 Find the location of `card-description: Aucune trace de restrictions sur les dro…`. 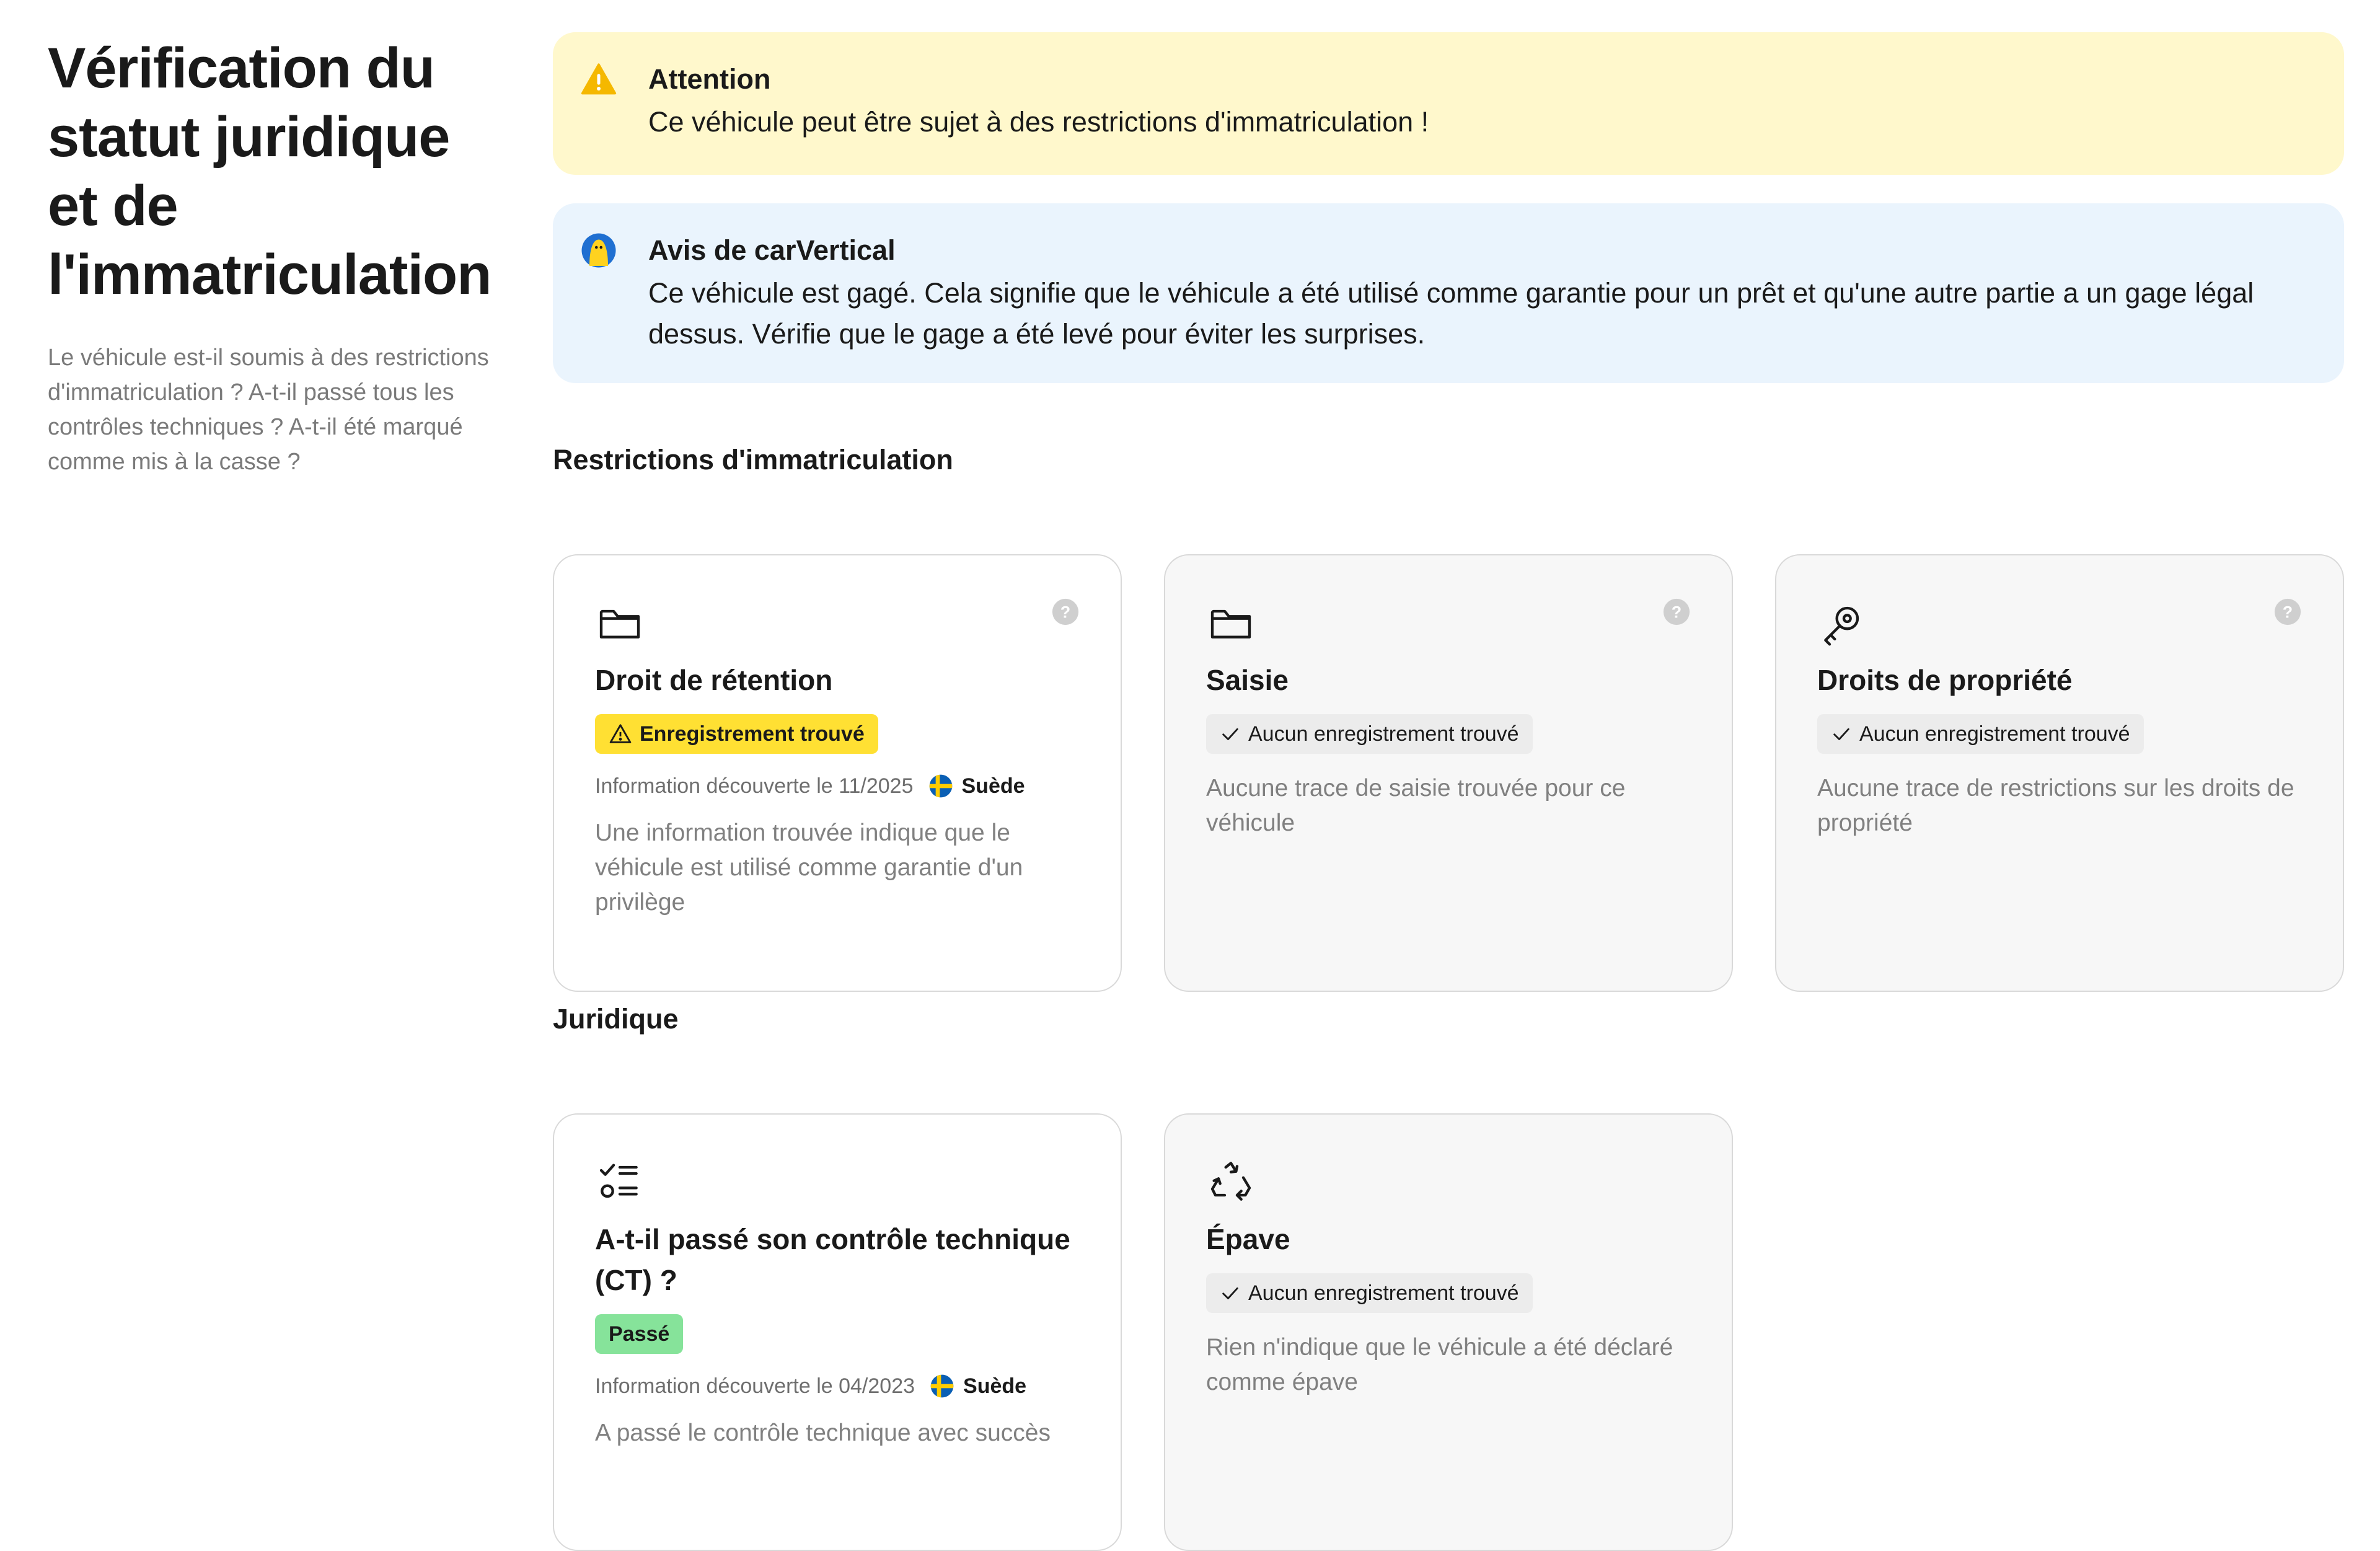

card-description: Aucune trace de restrictions sur les dro… is located at coordinates (2055, 805).